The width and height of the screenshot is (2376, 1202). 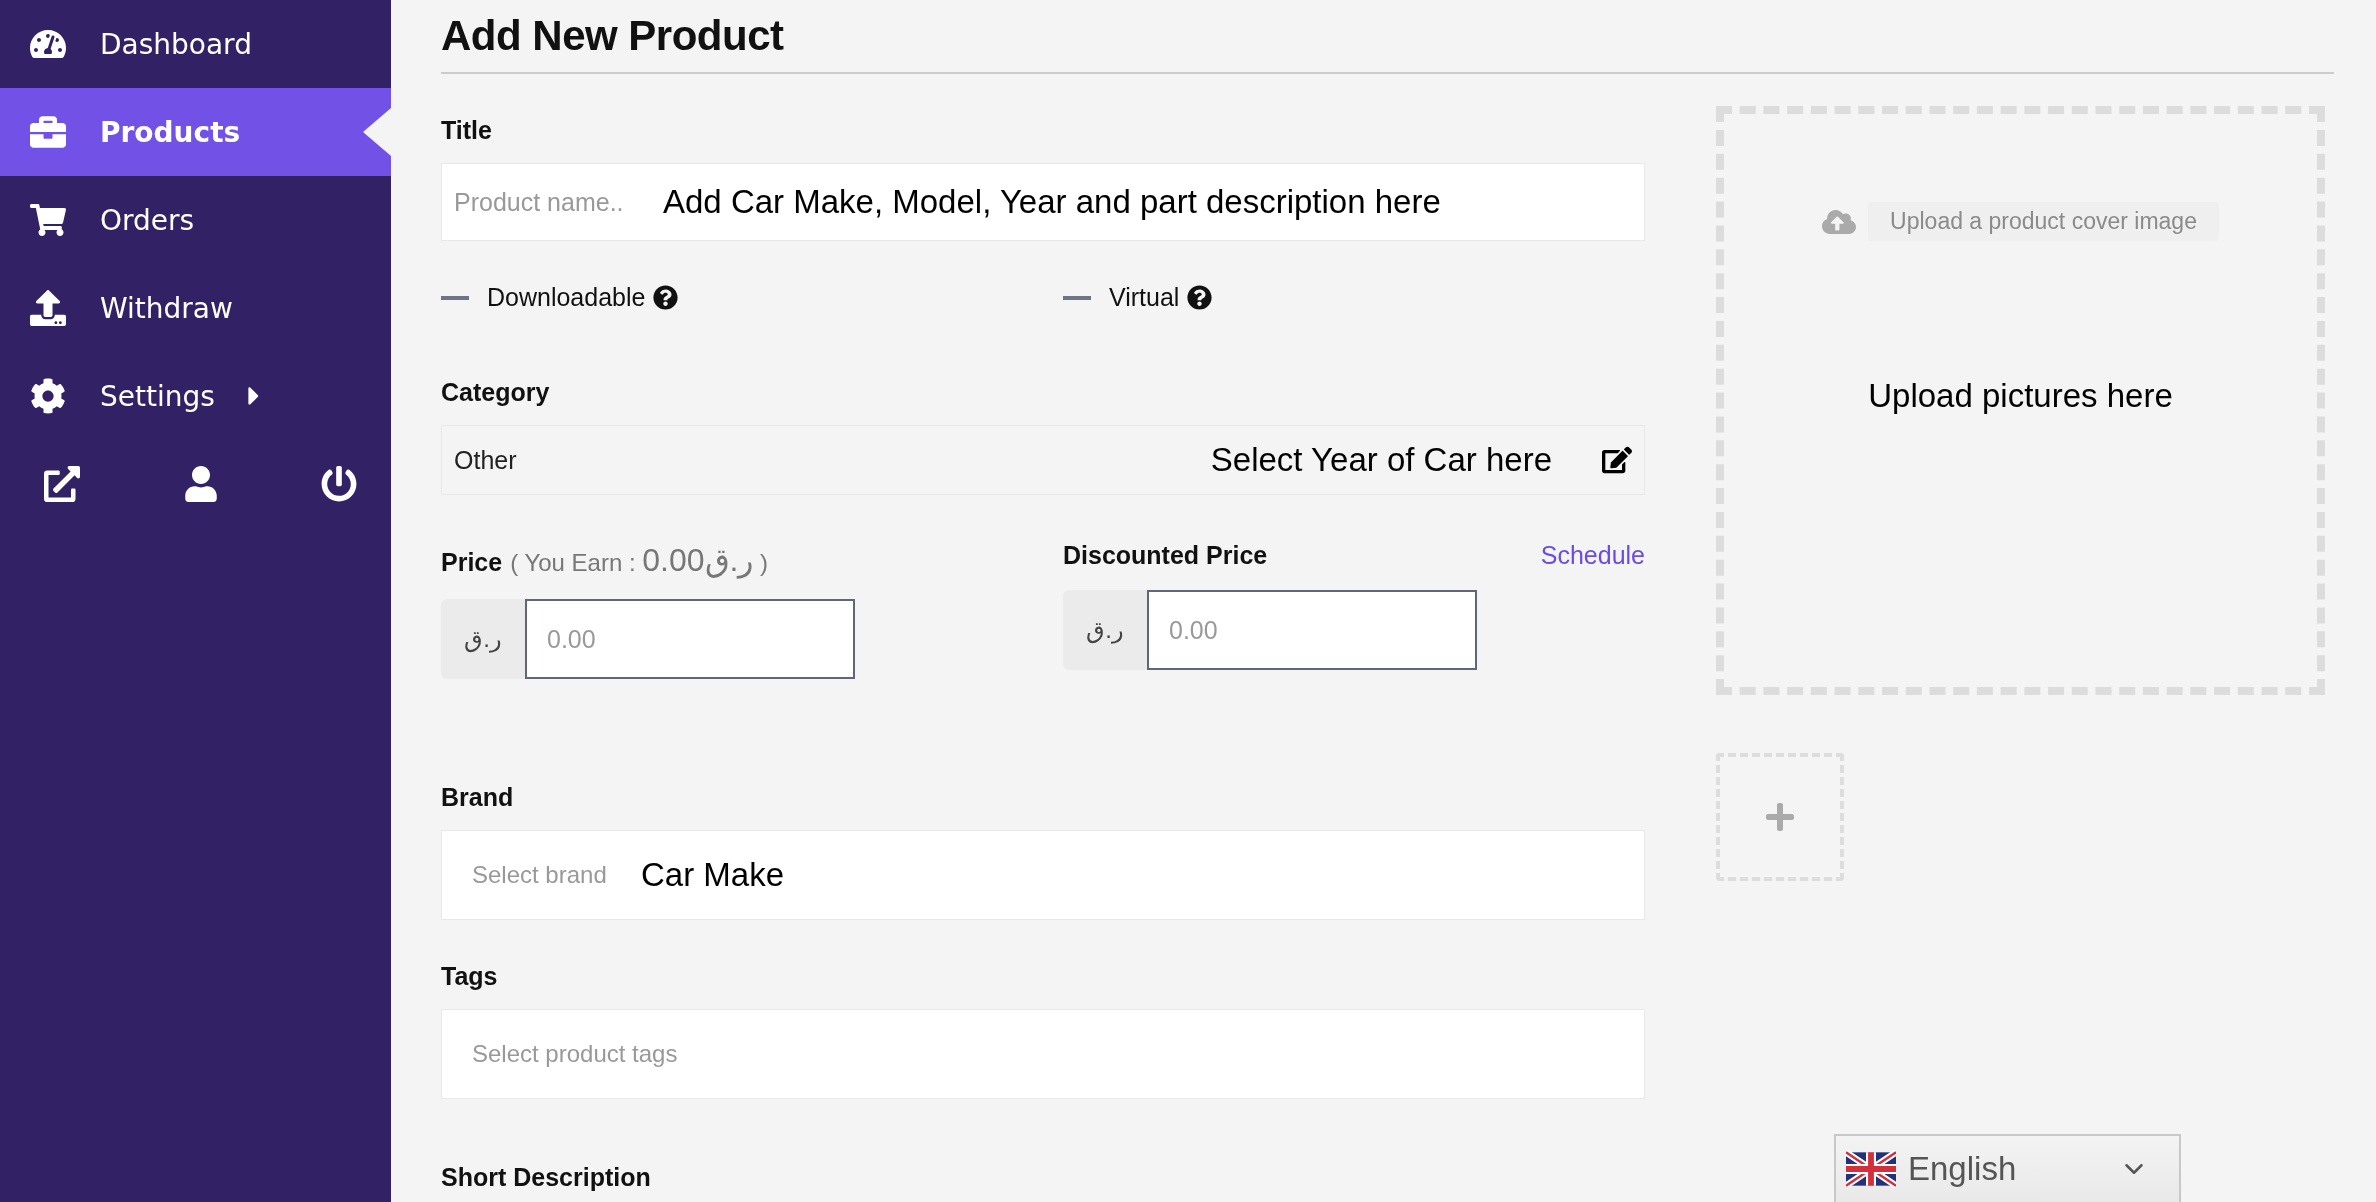 I want to click on price-field: 0.00, so click(x=690, y=639).